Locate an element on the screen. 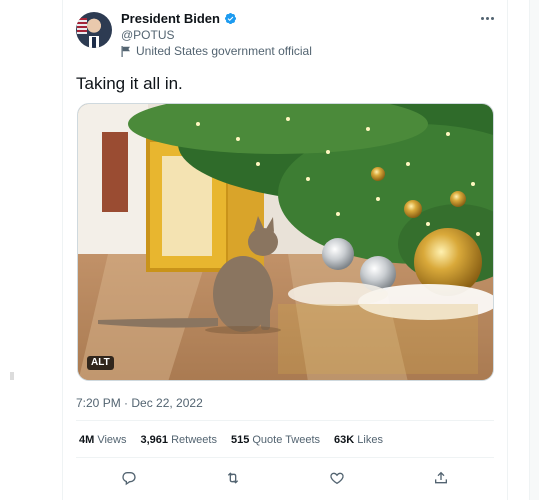  right-sidebar-panel is located at coordinates (534, 250).